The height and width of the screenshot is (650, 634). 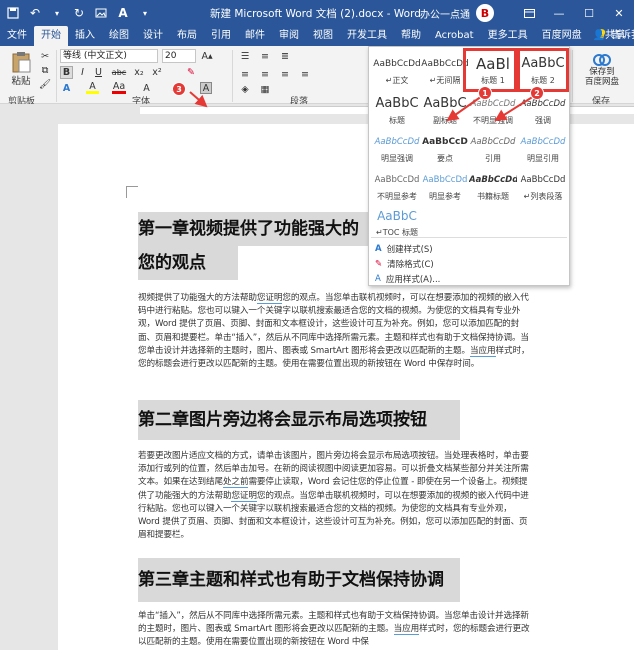 I want to click on annotation-badge-3: 3, so click(x=179, y=89).